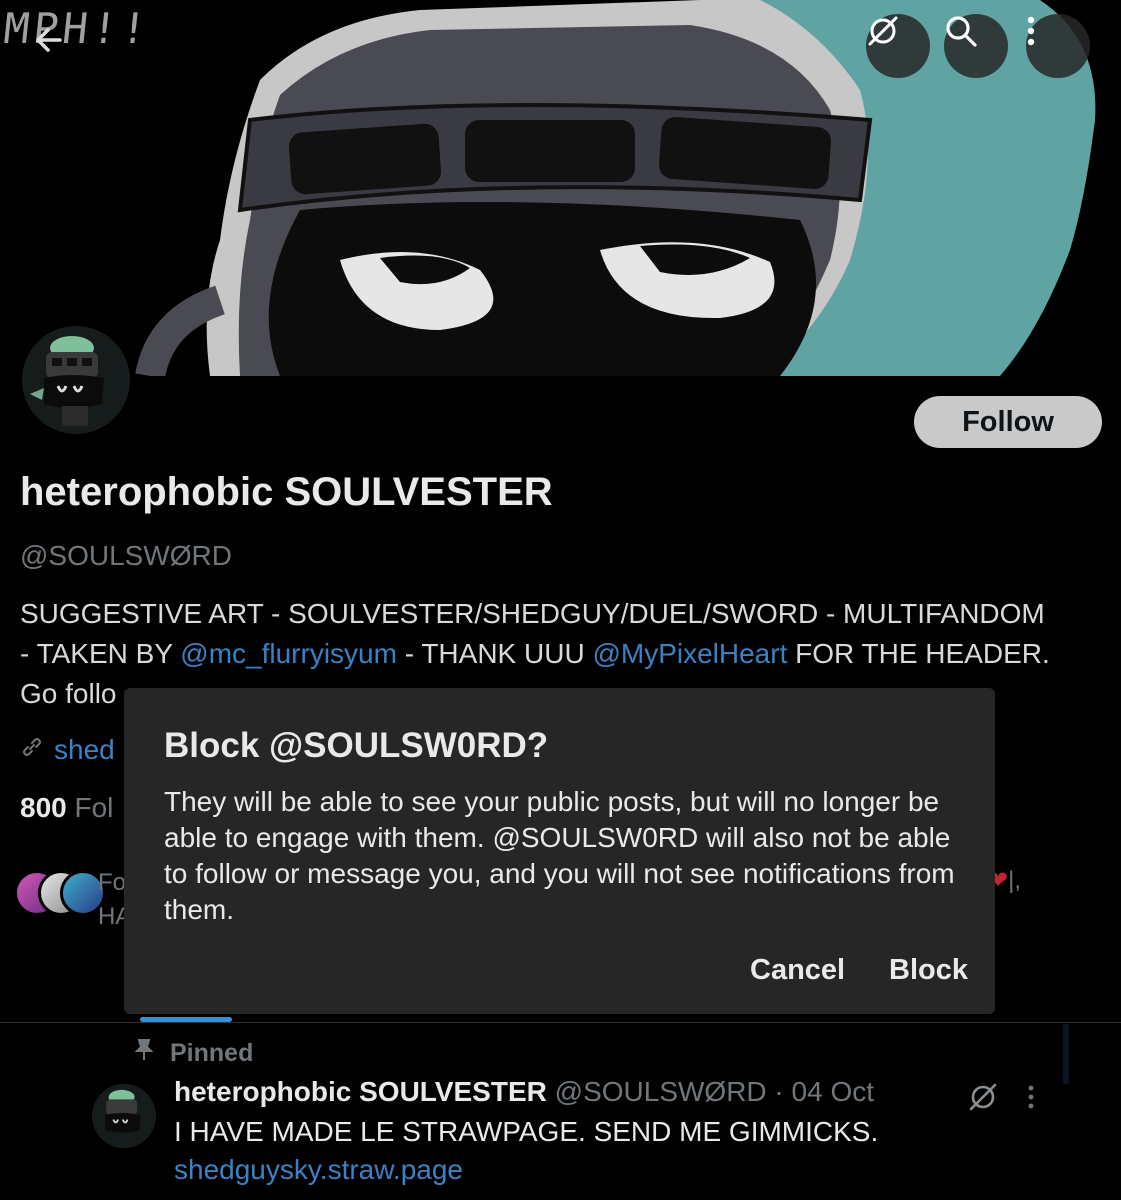 This screenshot has width=1121, height=1200. I want to click on profile-handle: @SOULSWØRD, so click(126, 555).